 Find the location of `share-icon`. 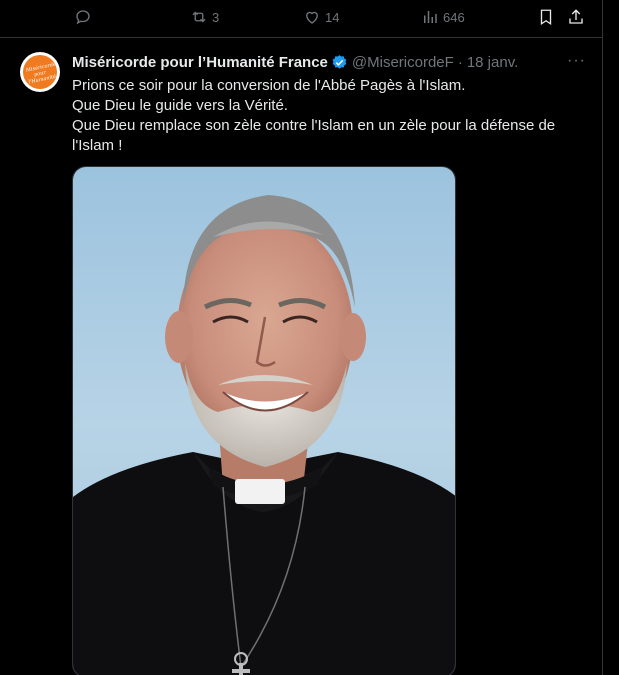

share-icon is located at coordinates (576, 16).